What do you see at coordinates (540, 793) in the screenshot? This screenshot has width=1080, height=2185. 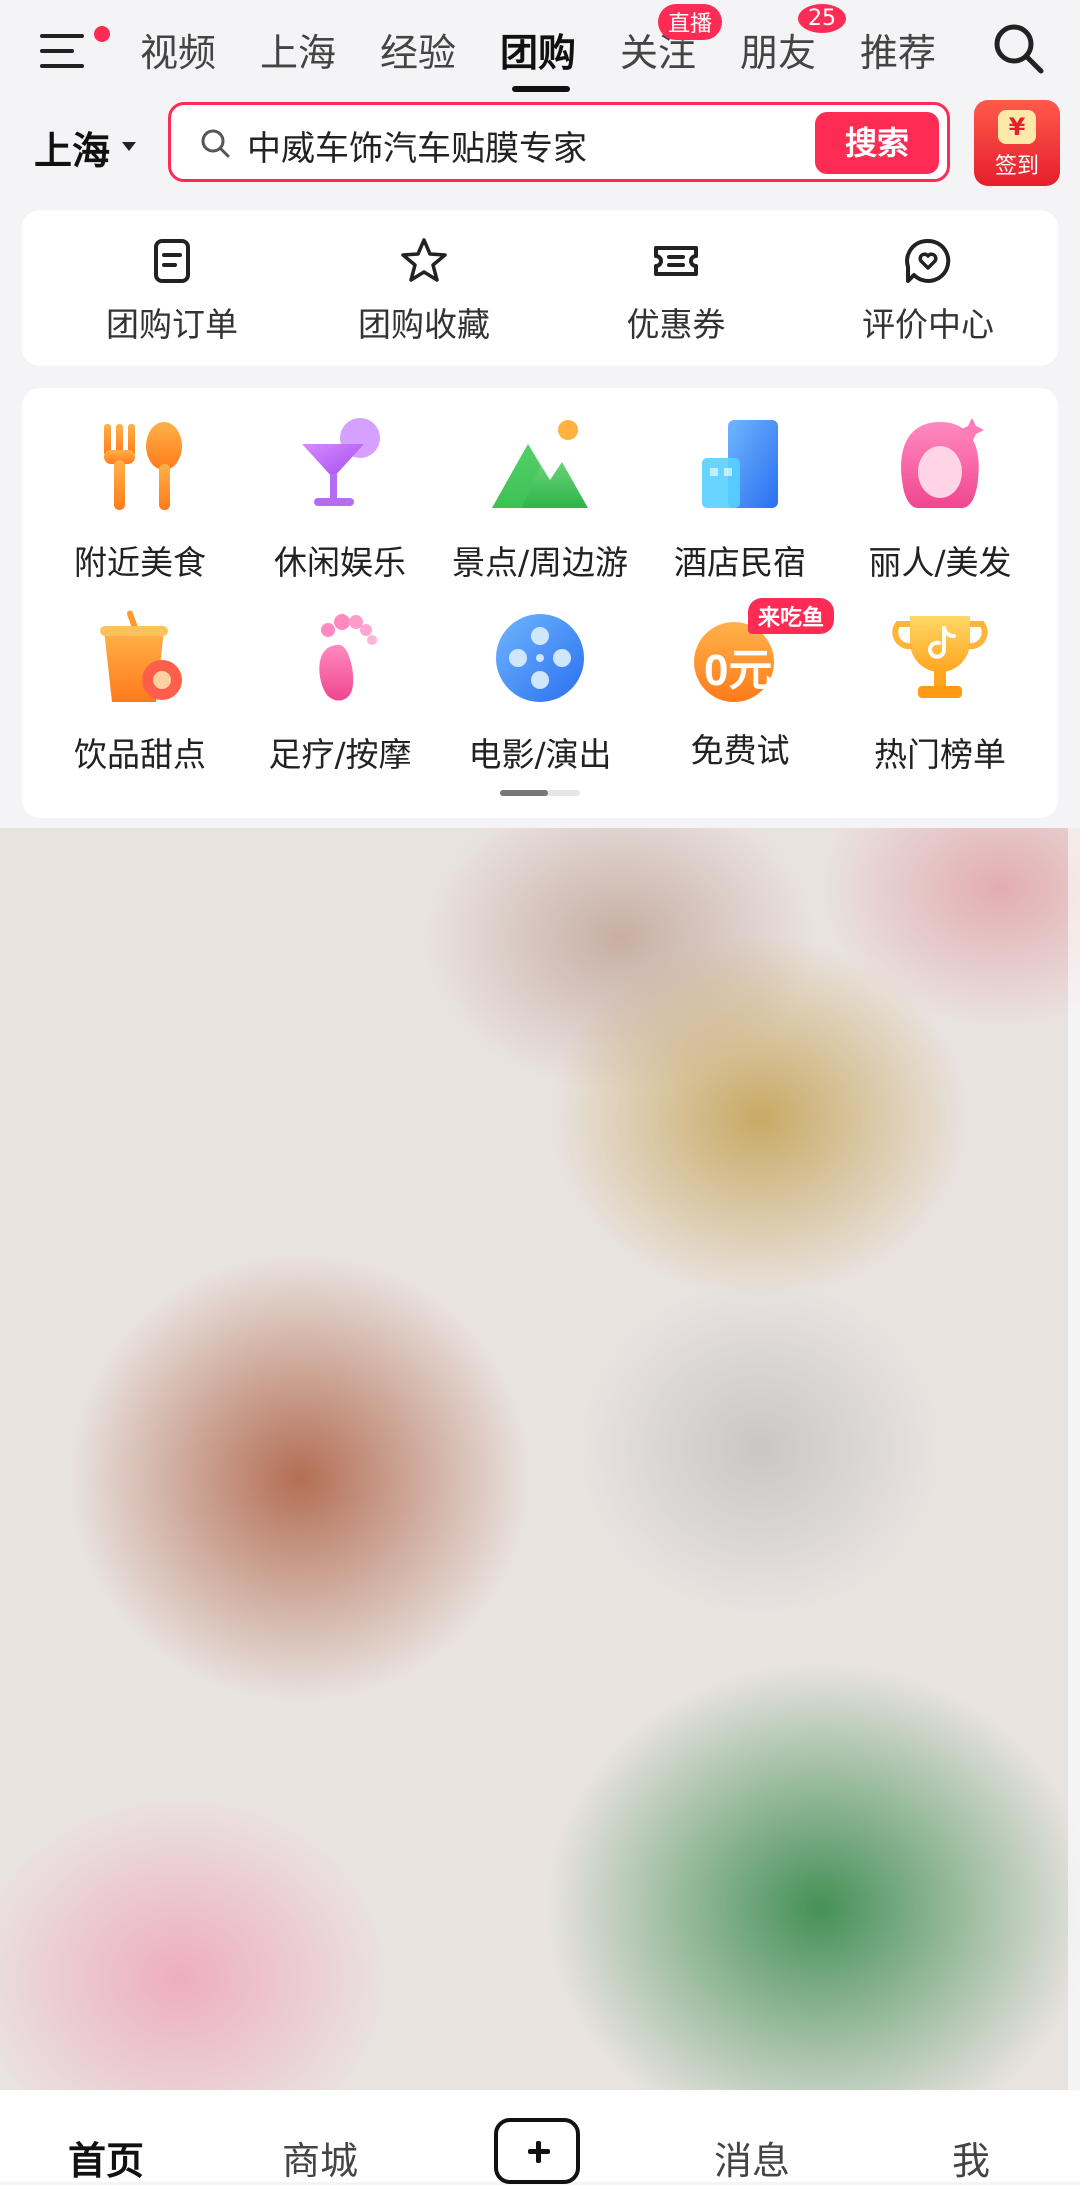 I see `page-indicator` at bounding box center [540, 793].